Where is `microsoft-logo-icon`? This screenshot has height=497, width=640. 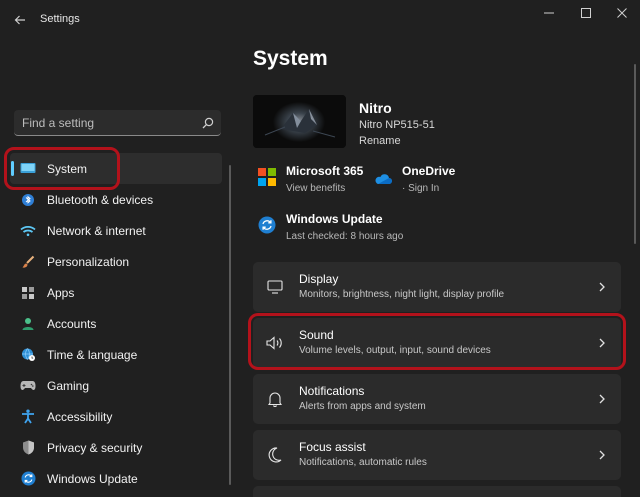 microsoft-logo-icon is located at coordinates (267, 177).